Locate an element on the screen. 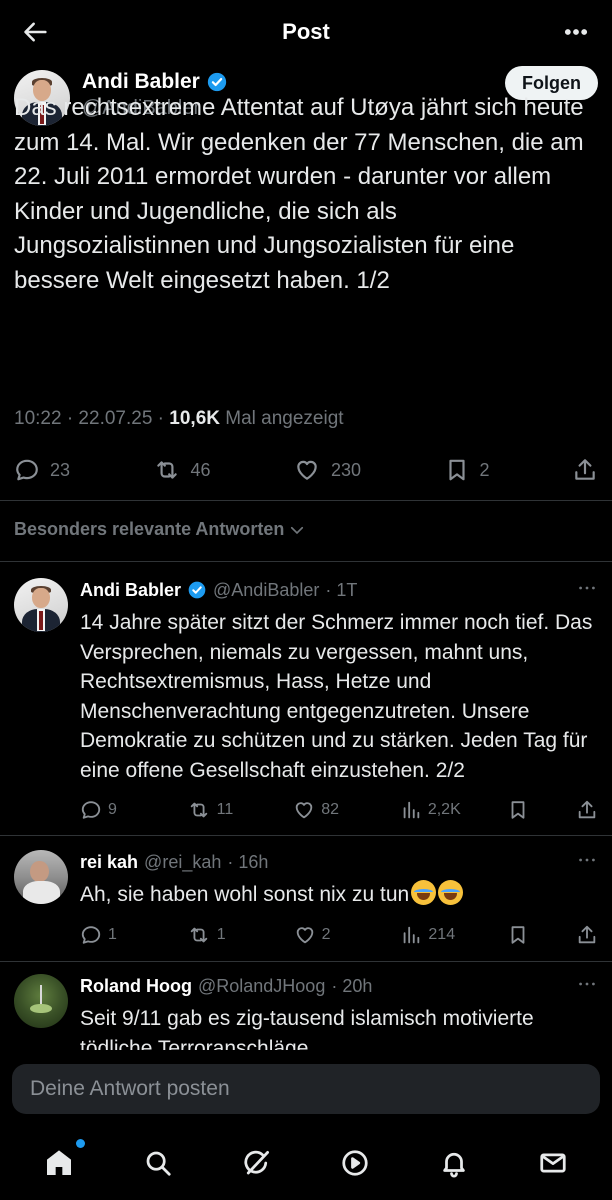 This screenshot has height=1200, width=612. notification-dot is located at coordinates (81, 1143).